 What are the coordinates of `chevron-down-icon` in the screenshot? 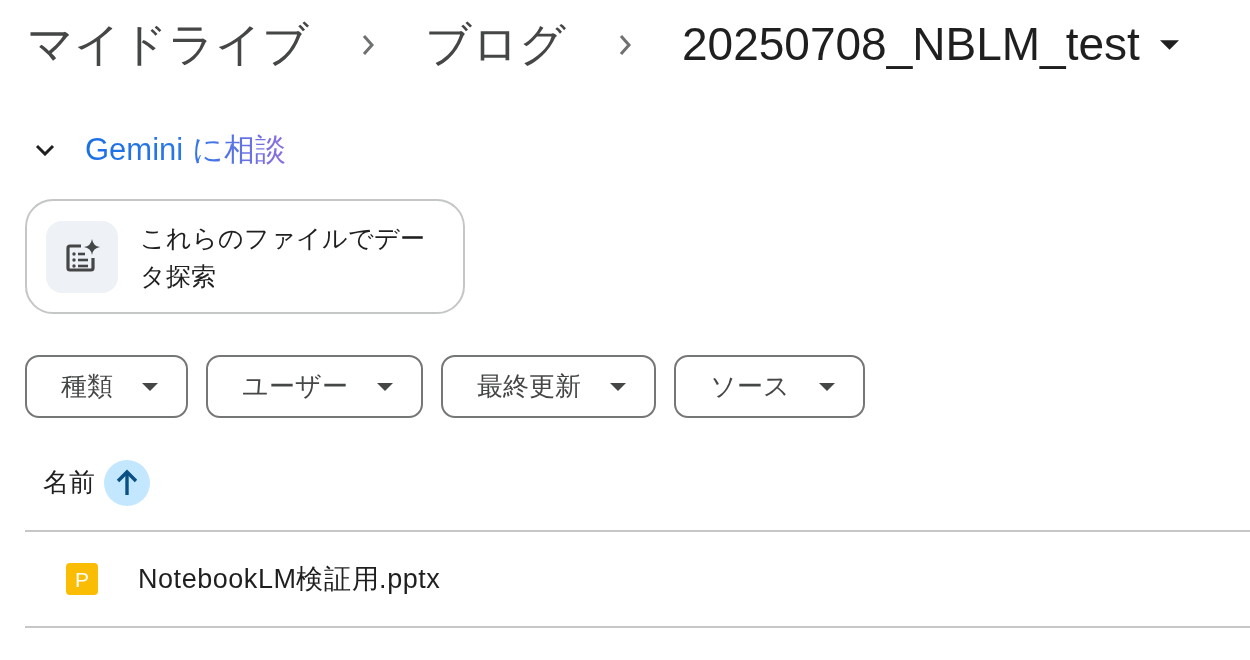 It's located at (45, 150).